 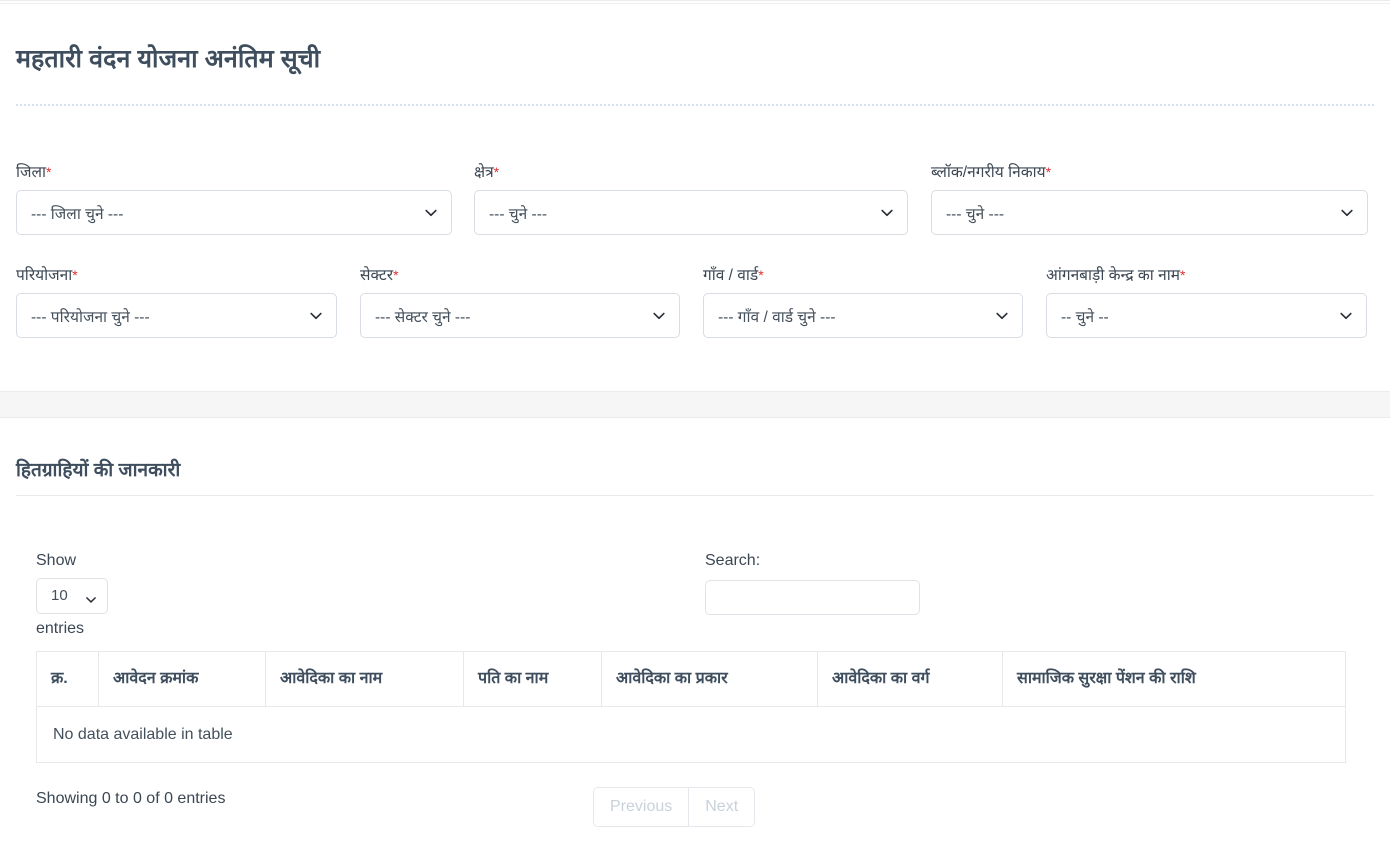 What do you see at coordinates (695, 404) in the screenshot?
I see `section-separator-band` at bounding box center [695, 404].